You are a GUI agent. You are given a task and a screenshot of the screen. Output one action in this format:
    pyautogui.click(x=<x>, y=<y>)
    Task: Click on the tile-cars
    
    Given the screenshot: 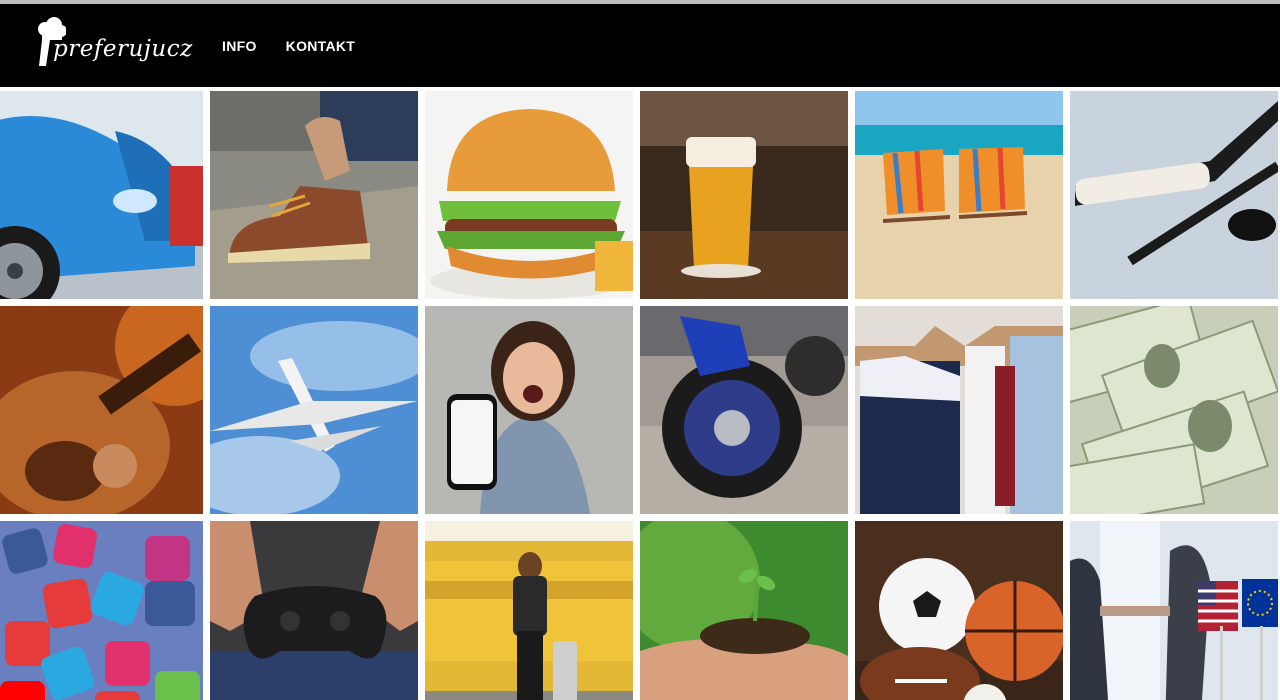 What is the action you would take?
    pyautogui.click(x=101, y=195)
    